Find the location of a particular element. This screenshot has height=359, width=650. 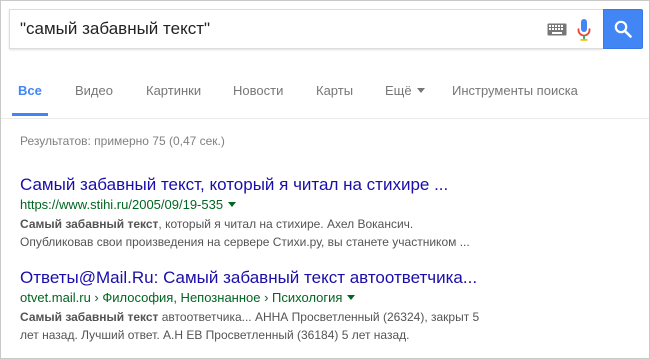

magnifier-icon is located at coordinates (623, 29).